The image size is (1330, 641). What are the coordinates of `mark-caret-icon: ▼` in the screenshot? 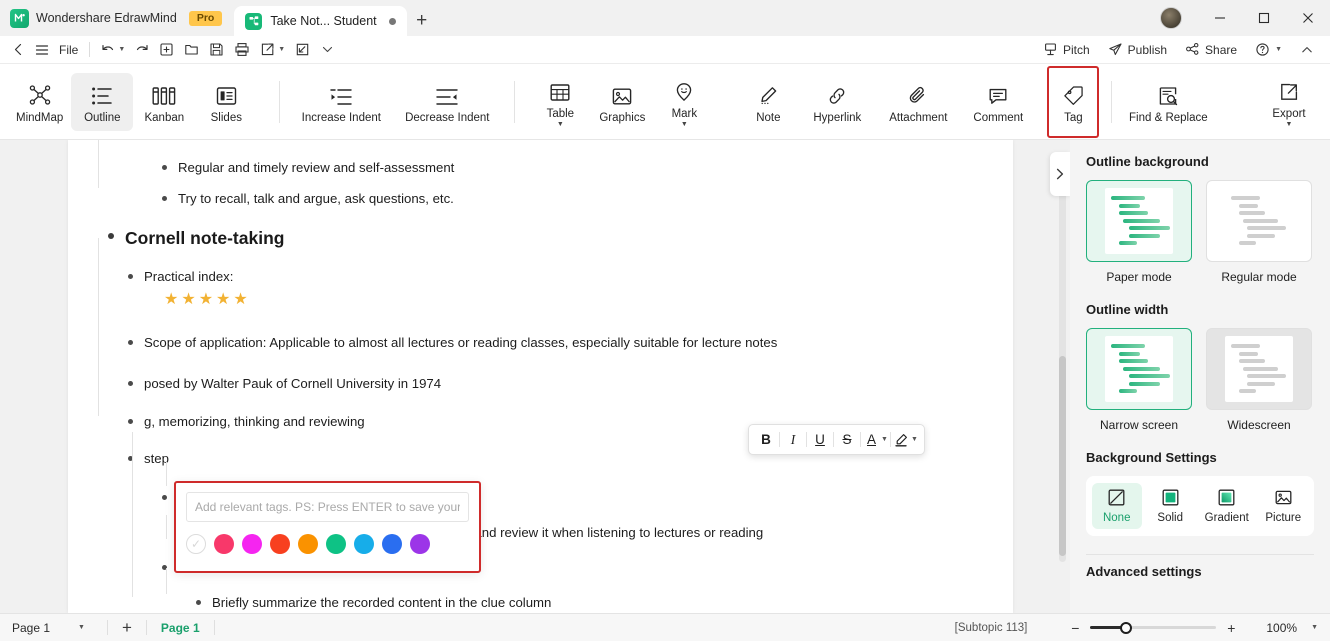 It's located at (684, 124).